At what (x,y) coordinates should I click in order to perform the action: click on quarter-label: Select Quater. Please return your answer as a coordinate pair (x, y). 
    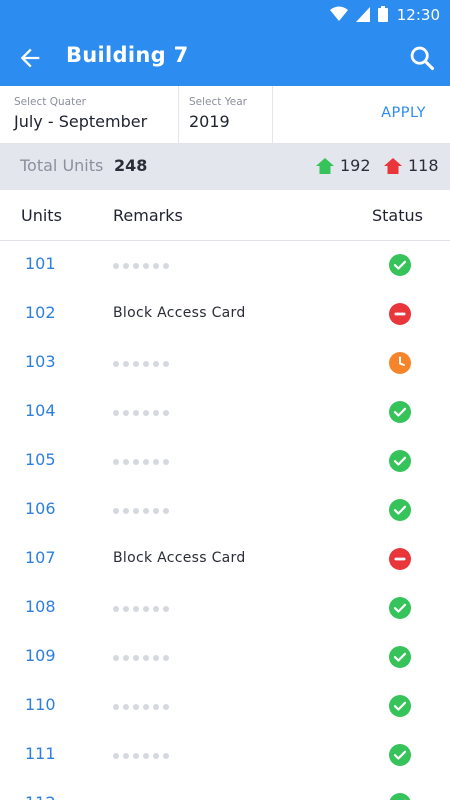
    Looking at the image, I should click on (50, 102).